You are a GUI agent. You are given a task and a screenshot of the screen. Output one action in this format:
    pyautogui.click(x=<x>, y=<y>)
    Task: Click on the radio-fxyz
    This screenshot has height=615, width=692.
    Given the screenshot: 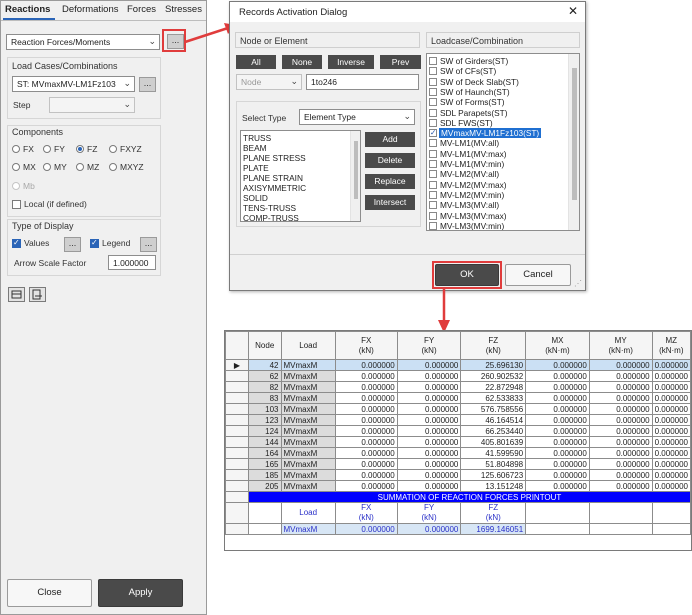 What is the action you would take?
    pyautogui.click(x=113, y=149)
    